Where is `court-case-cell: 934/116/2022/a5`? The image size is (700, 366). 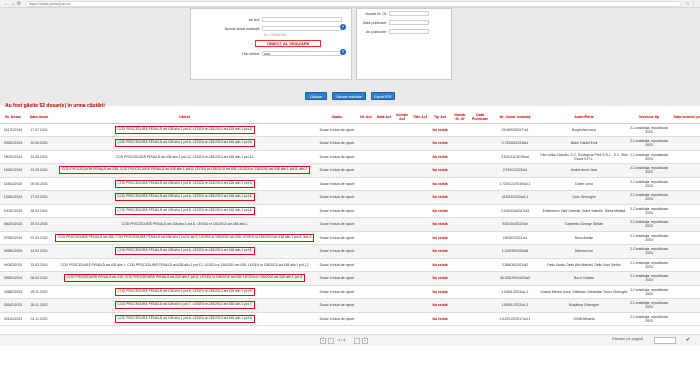
court-case-cell: 934/116/2022/a5 is located at coordinates (515, 224).